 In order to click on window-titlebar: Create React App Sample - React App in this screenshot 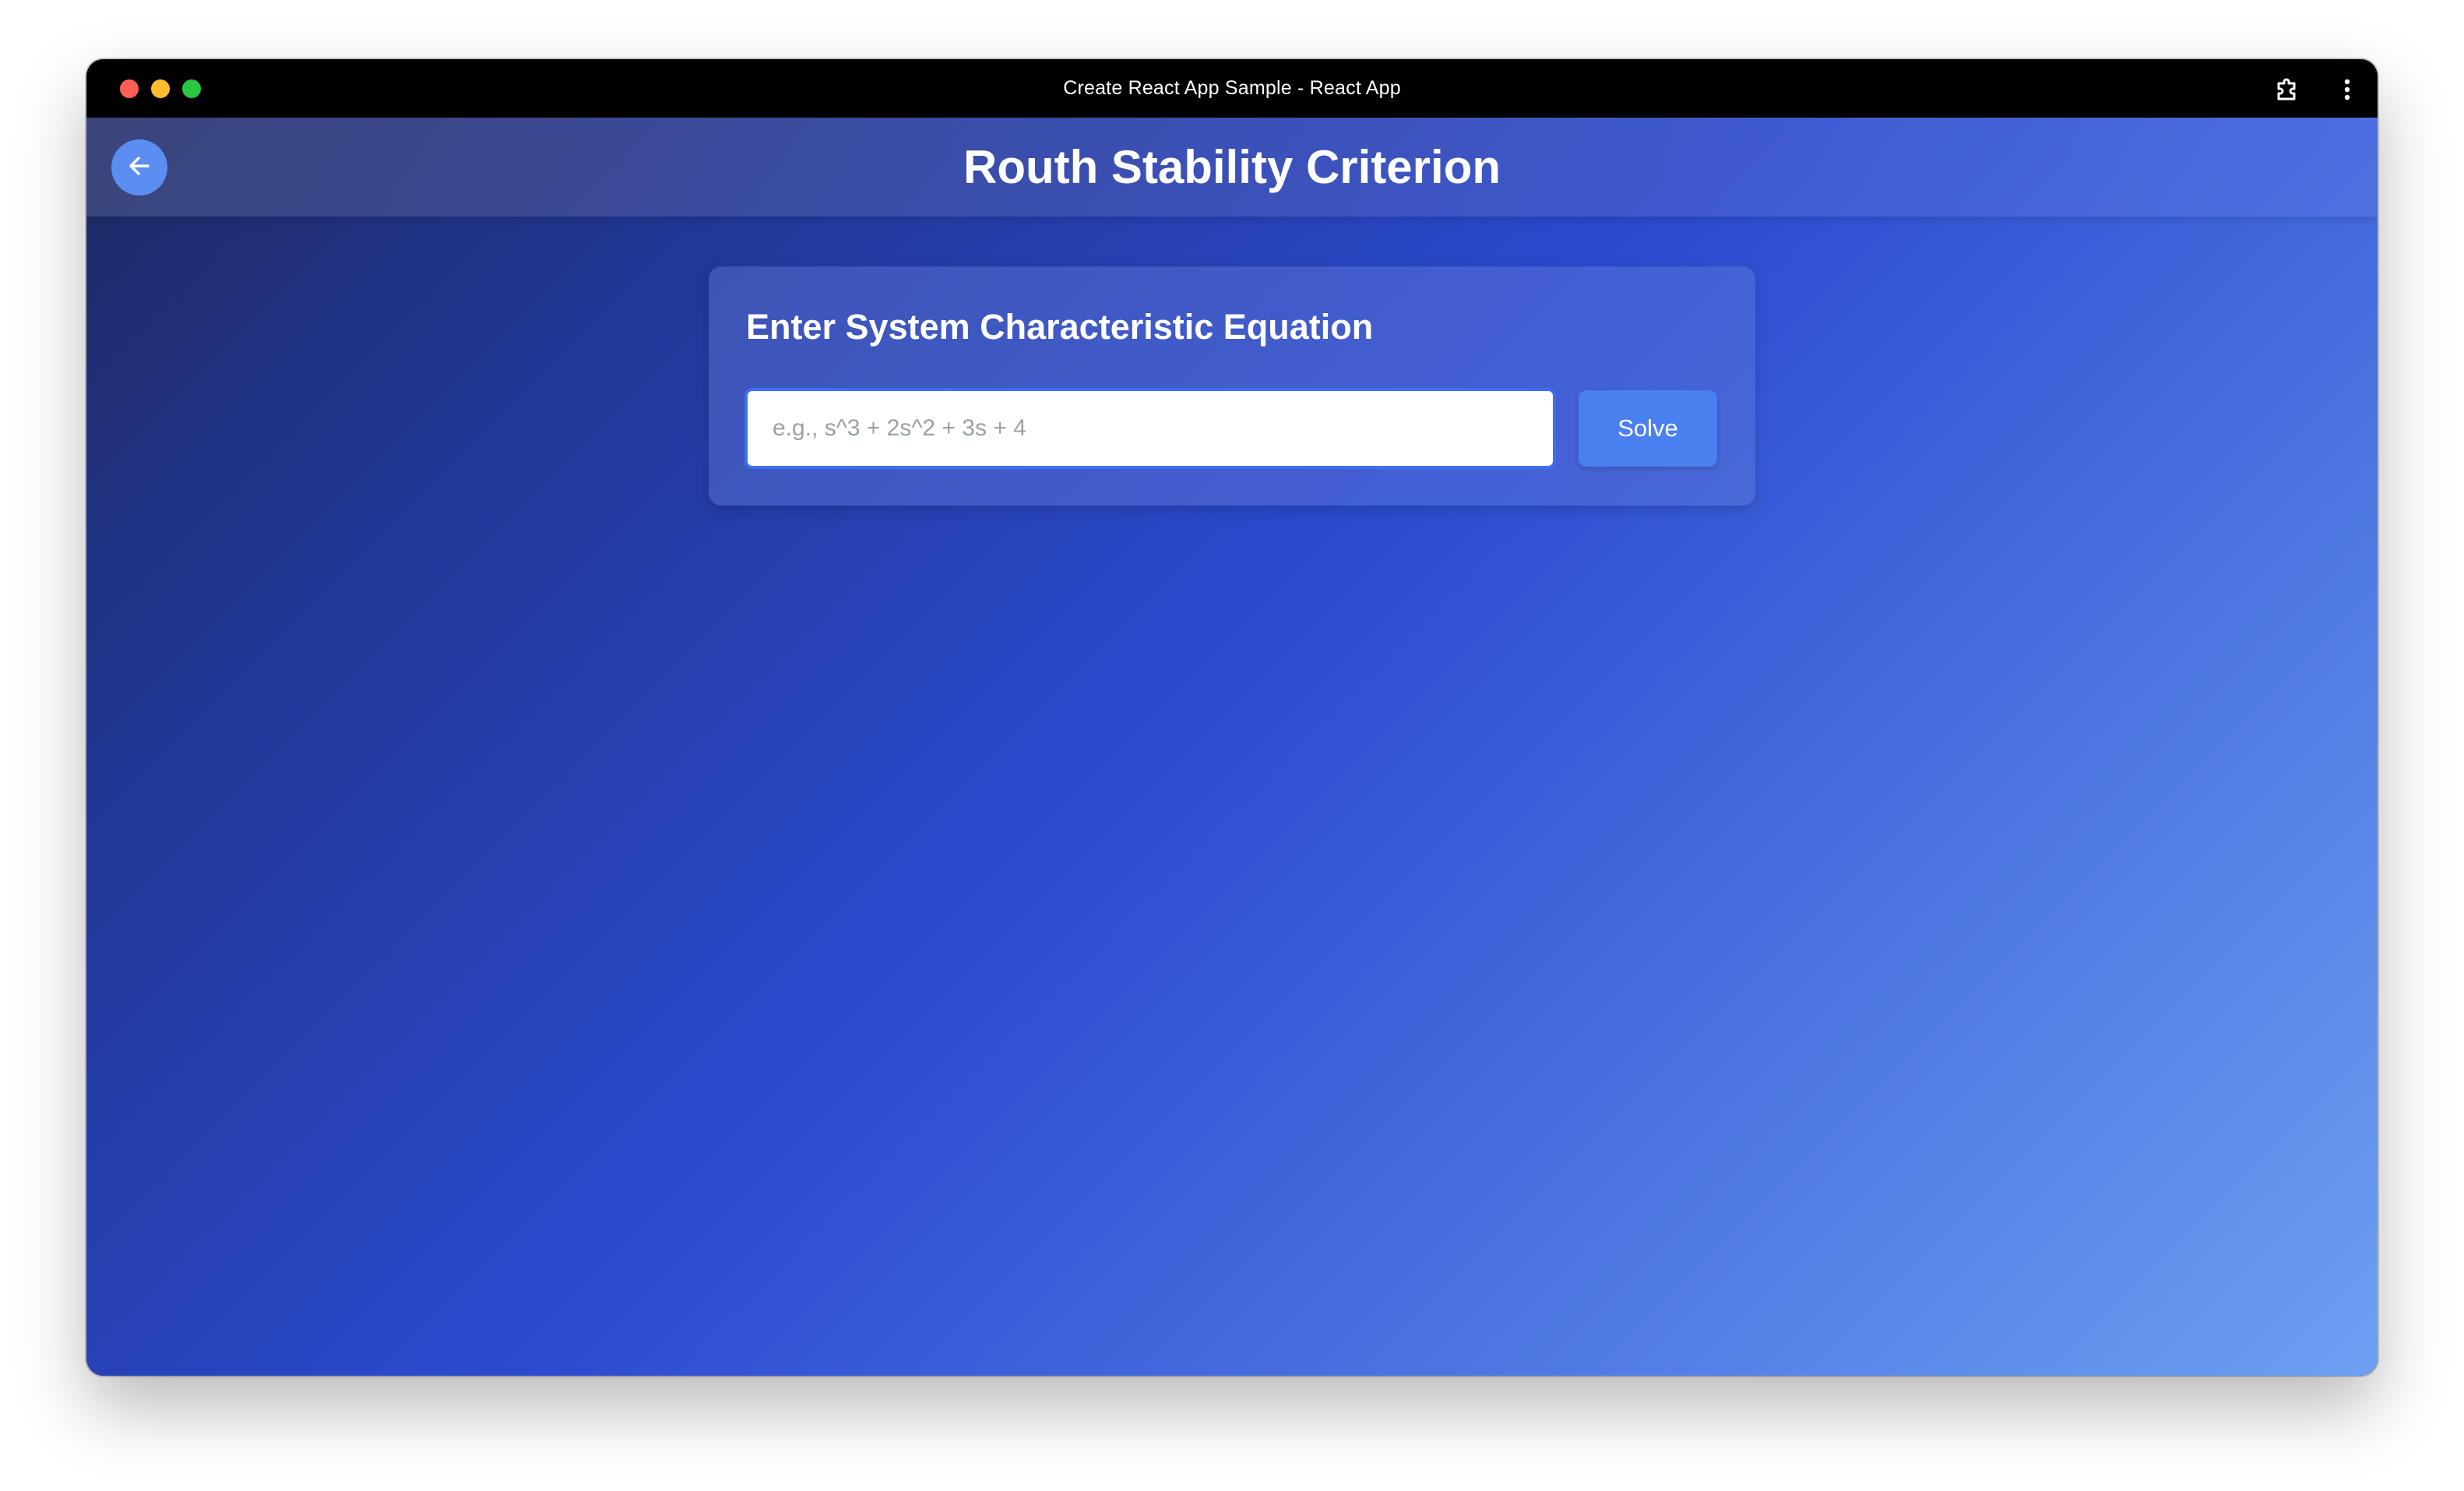, I will do `click(1232, 88)`.